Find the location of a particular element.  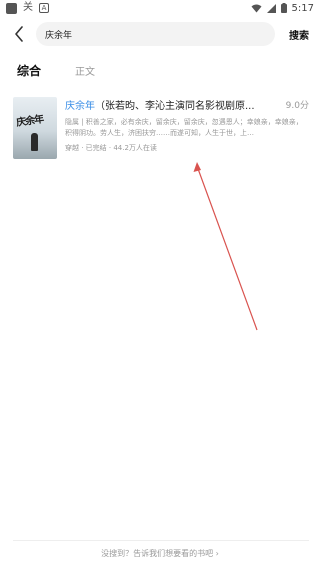

search-query-text: 庆余年 is located at coordinates (59, 35).